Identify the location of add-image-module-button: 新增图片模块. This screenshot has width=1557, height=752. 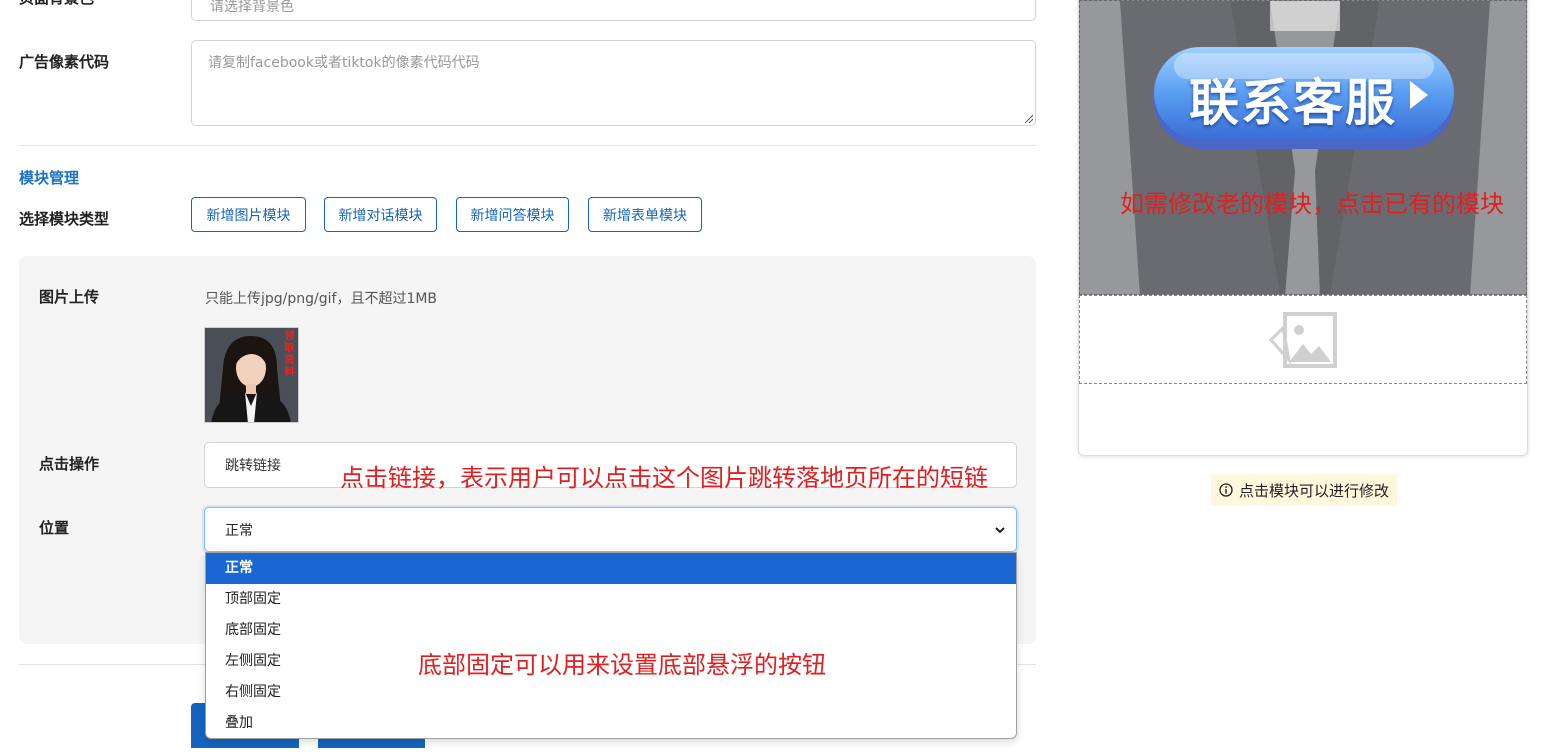
(248, 214).